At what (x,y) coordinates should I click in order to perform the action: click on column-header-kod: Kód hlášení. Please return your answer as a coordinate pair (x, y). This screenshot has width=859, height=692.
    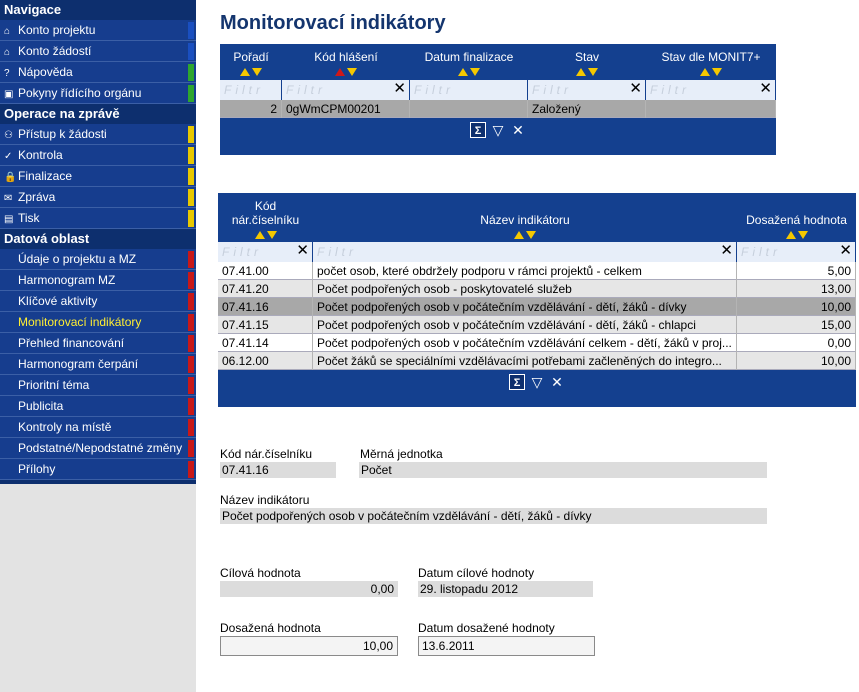
    Looking at the image, I should click on (346, 61).